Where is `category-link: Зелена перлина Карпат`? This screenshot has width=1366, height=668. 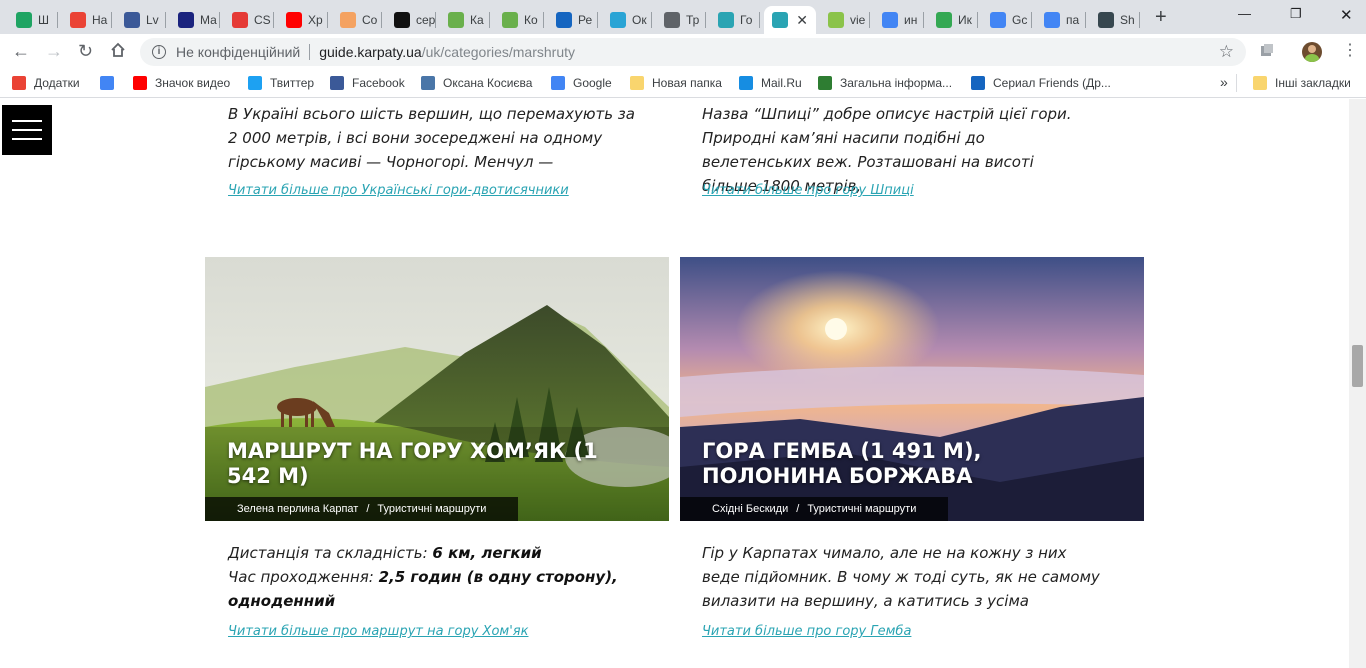
category-link: Зелена перлина Карпат is located at coordinates (297, 509).